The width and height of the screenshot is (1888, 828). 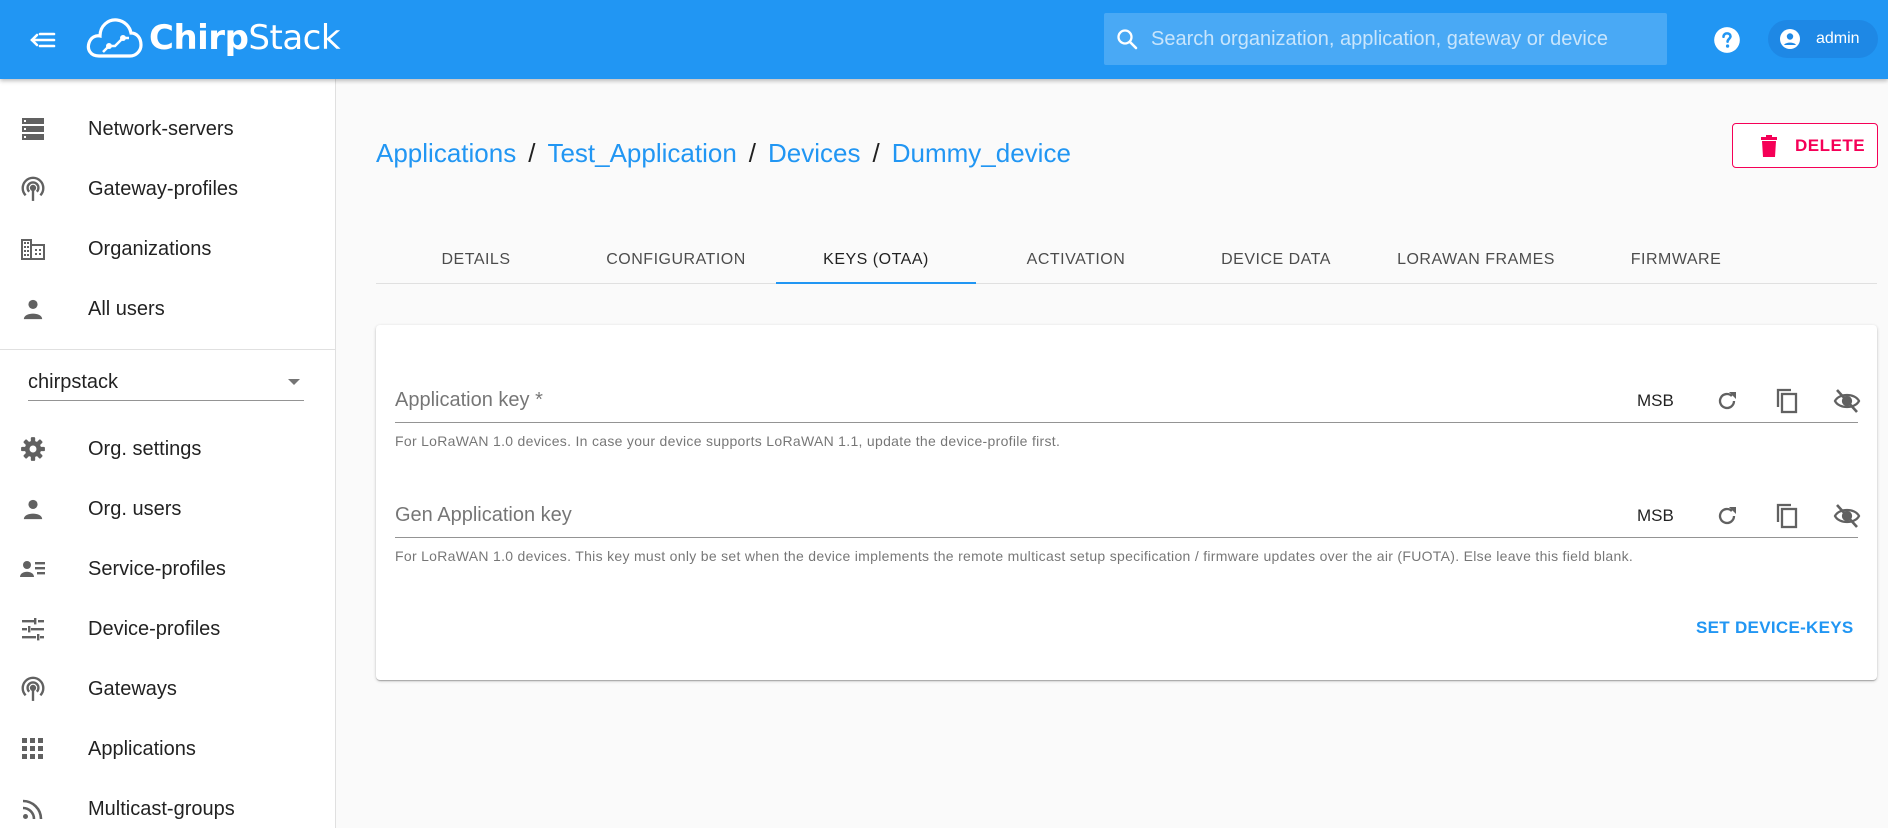 I want to click on cloud-logo-icon, so click(x=114, y=38).